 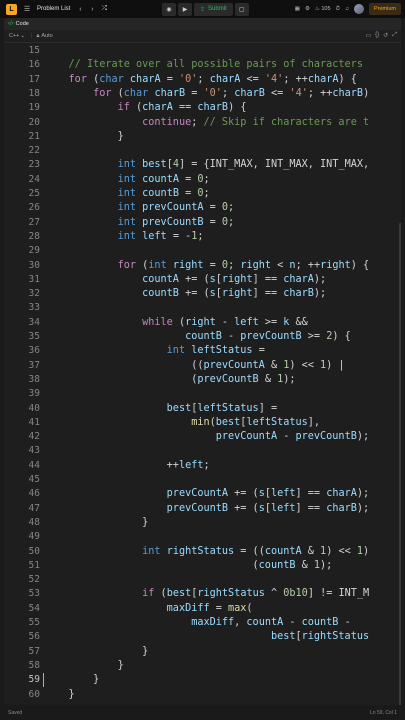 I want to click on code-line: 22, so click(x=202, y=151).